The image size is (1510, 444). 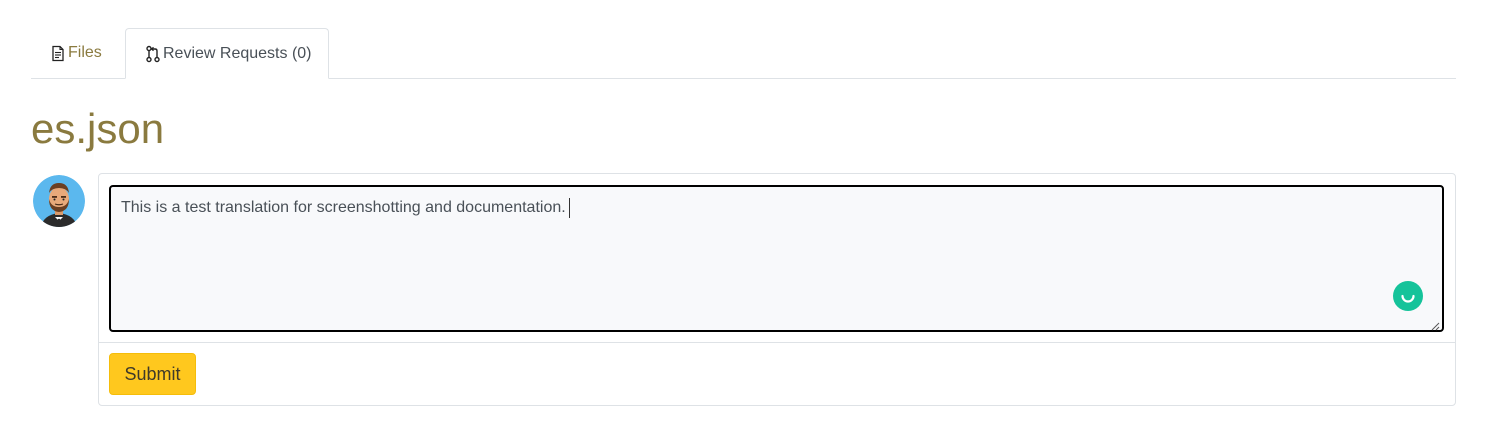 What do you see at coordinates (85, 52) in the screenshot?
I see `tab-files-label: Files` at bounding box center [85, 52].